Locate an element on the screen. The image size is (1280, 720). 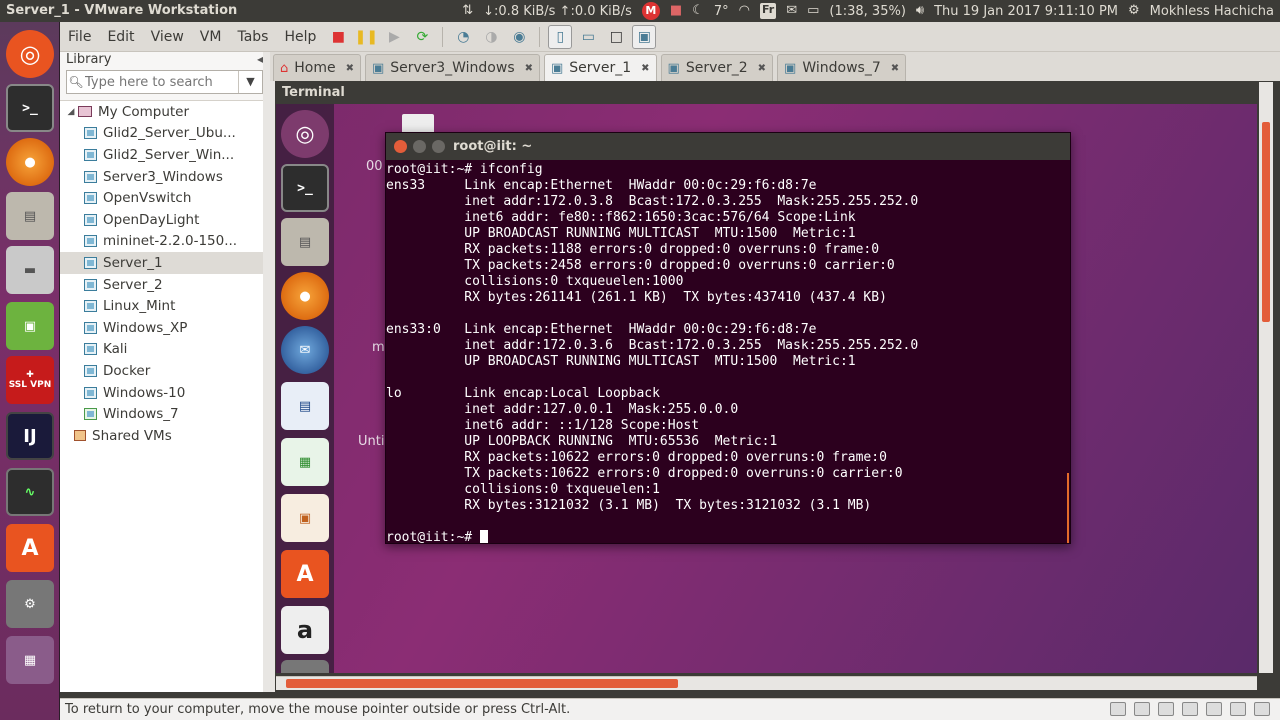
power-off-icon: ■ is located at coordinates (338, 37).